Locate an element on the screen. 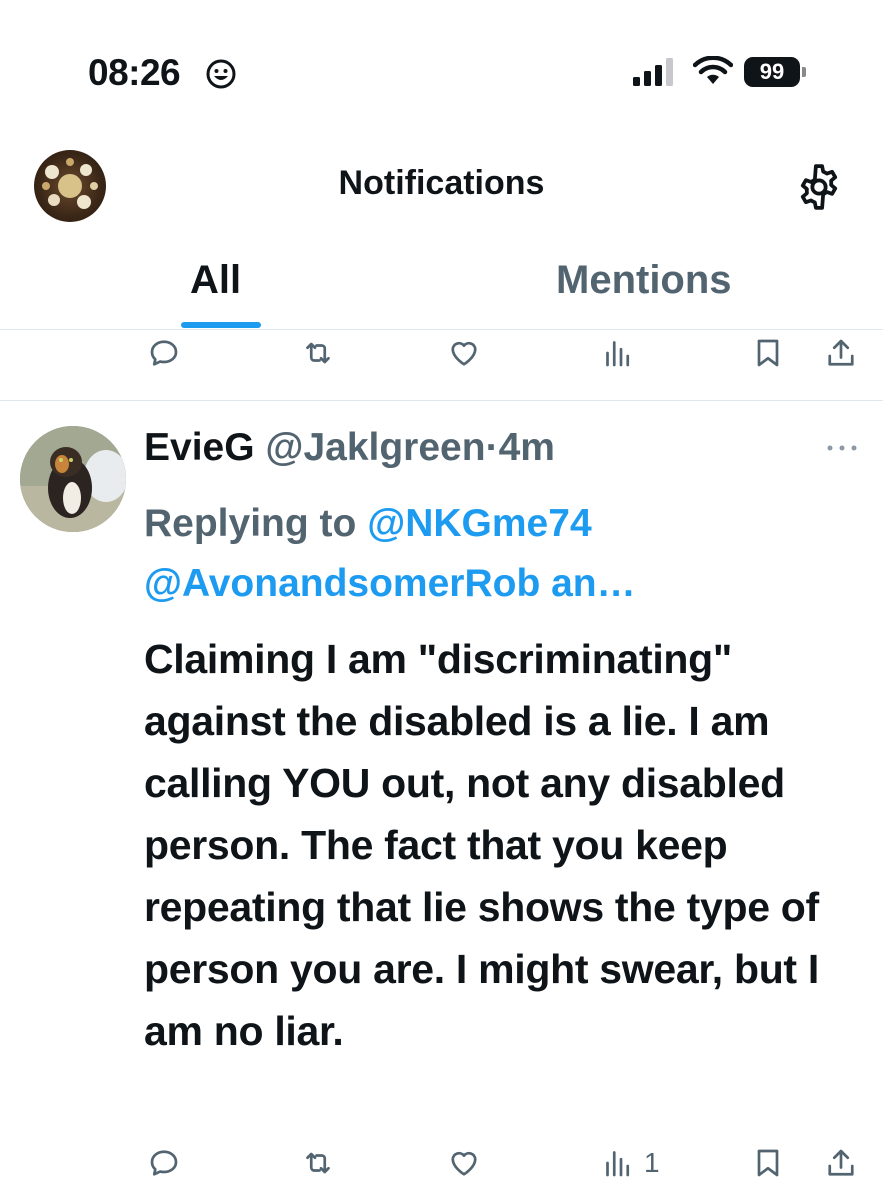  battery-level: 99 is located at coordinates (772, 72).